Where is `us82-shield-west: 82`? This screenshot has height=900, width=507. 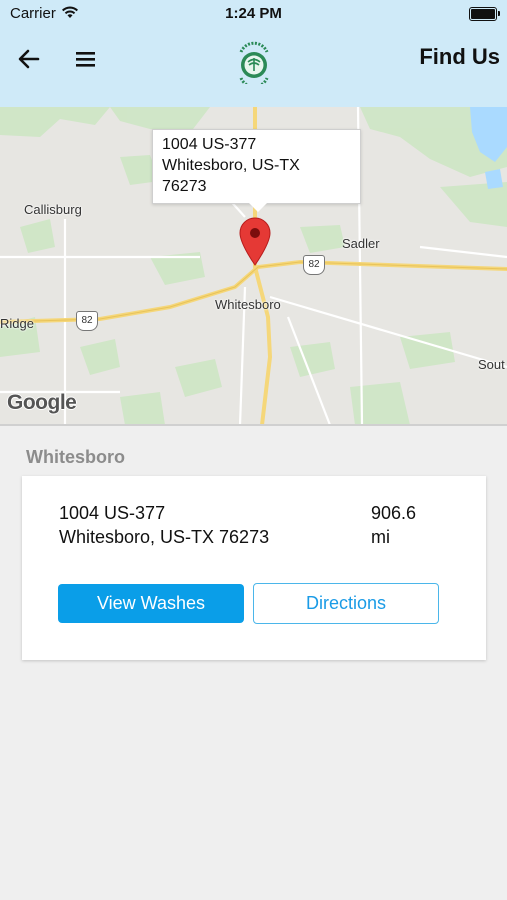
us82-shield-west: 82 is located at coordinates (87, 321).